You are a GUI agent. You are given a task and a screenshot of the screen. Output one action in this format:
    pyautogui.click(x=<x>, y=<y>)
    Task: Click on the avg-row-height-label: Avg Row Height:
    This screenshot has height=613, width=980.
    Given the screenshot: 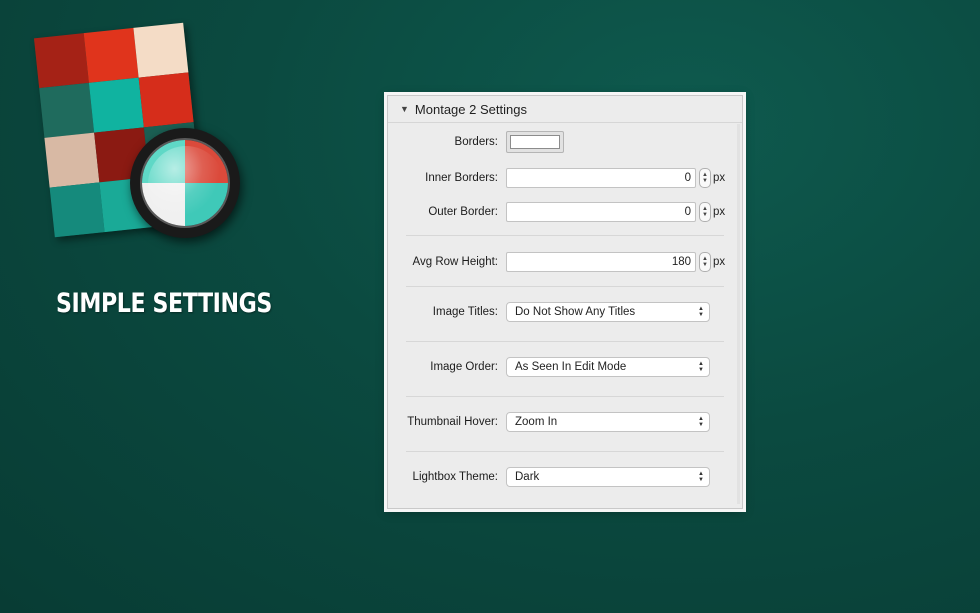 What is the action you would take?
    pyautogui.click(x=455, y=262)
    